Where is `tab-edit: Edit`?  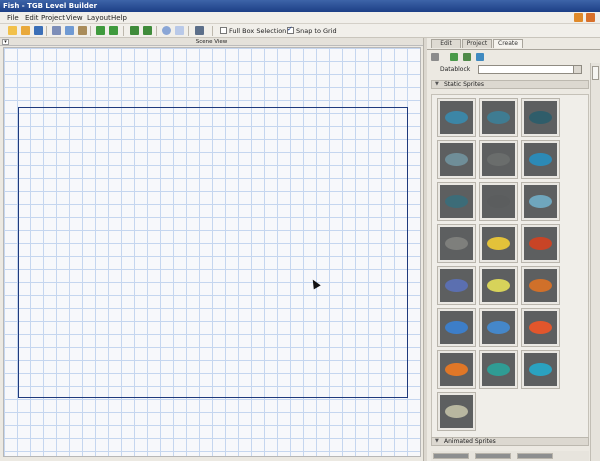
tab-edit: Edit is located at coordinates (446, 43).